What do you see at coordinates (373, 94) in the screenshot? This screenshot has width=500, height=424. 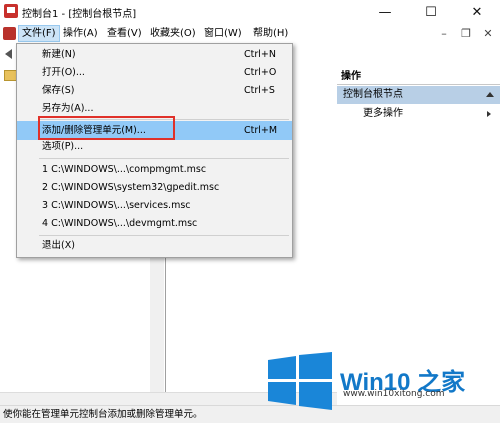 I see `actions-section-label: 控制台根节点` at bounding box center [373, 94].